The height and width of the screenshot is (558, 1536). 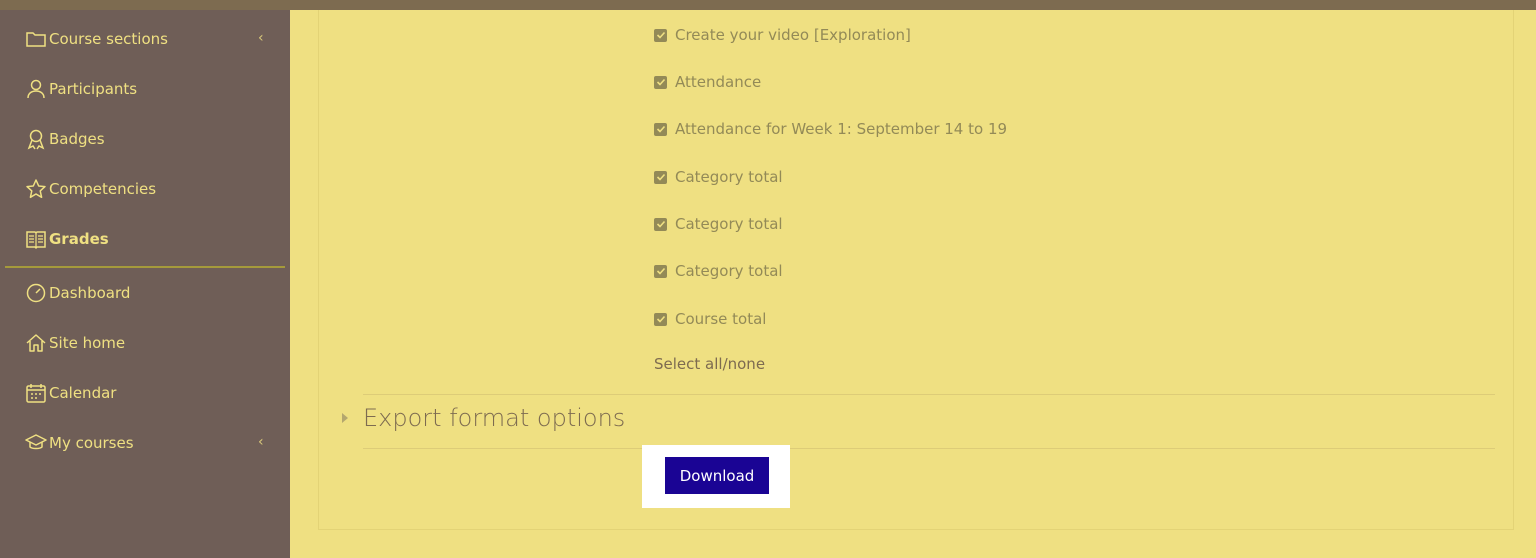 I want to click on section-title: Export format options, so click(x=494, y=418).